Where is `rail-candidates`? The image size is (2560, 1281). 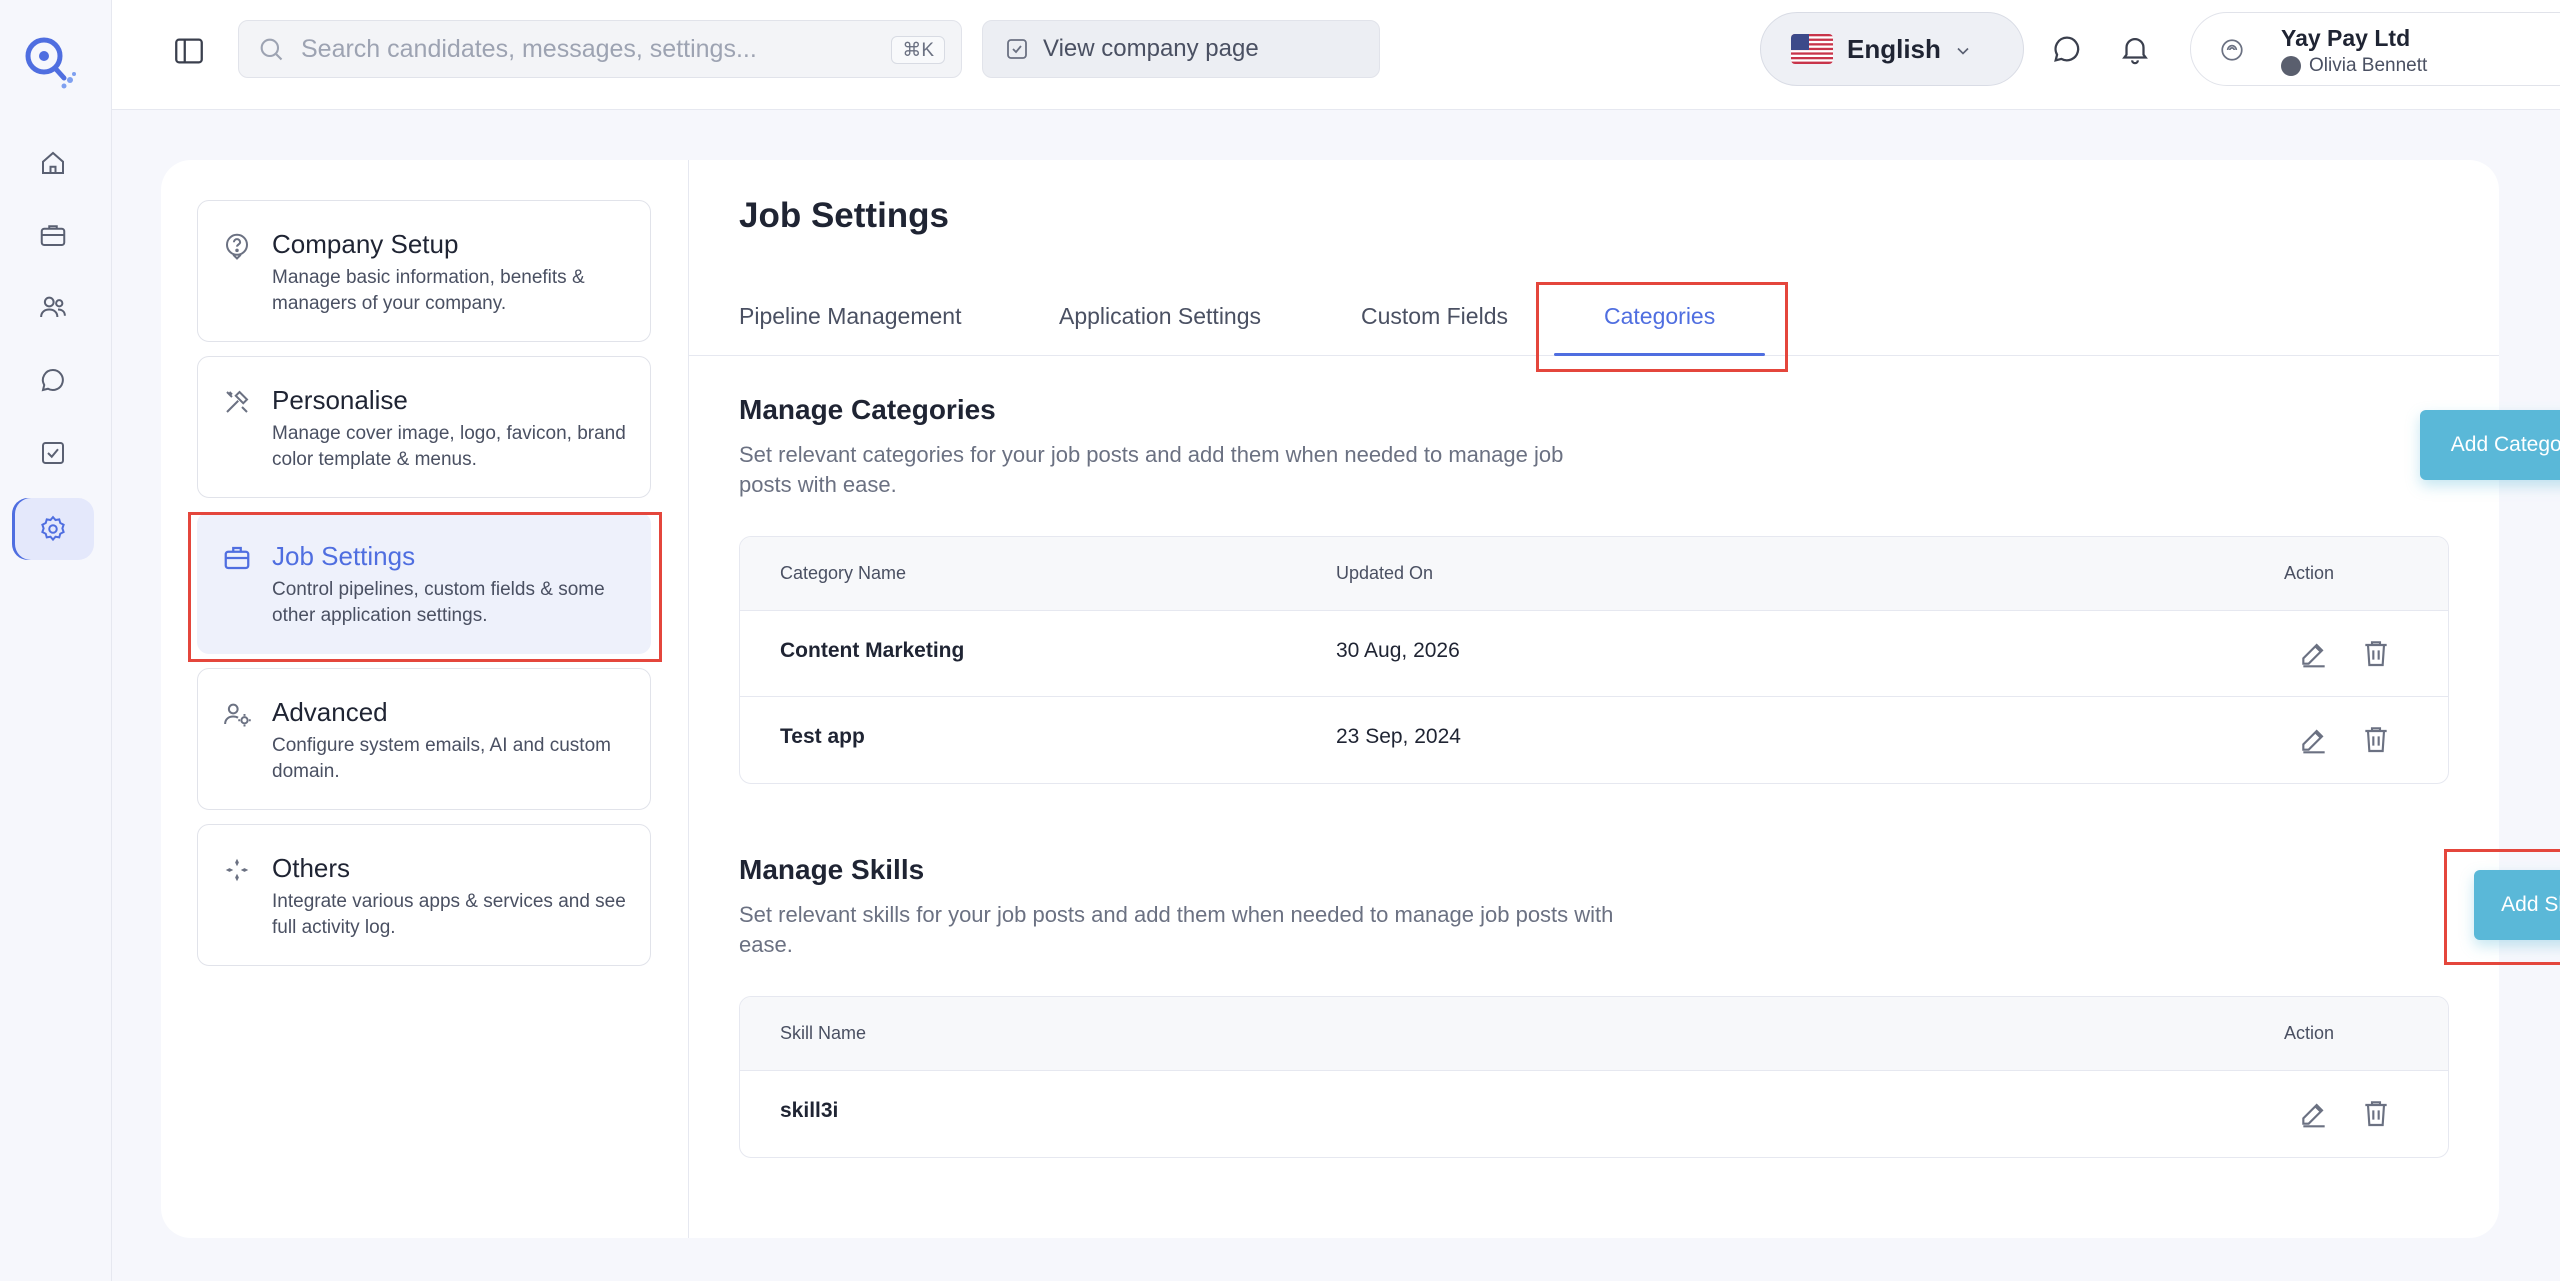
rail-candidates is located at coordinates (53, 307).